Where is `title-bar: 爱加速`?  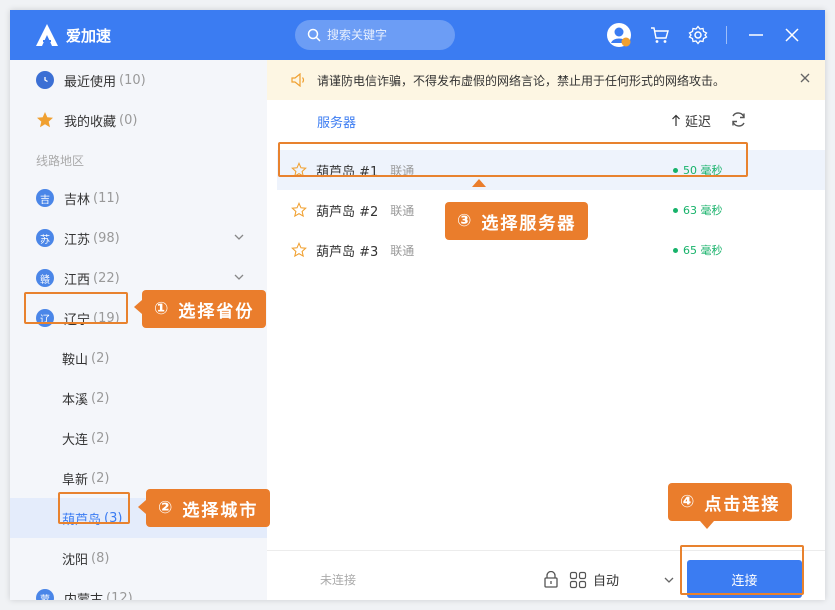 title-bar: 爱加速 is located at coordinates (417, 35).